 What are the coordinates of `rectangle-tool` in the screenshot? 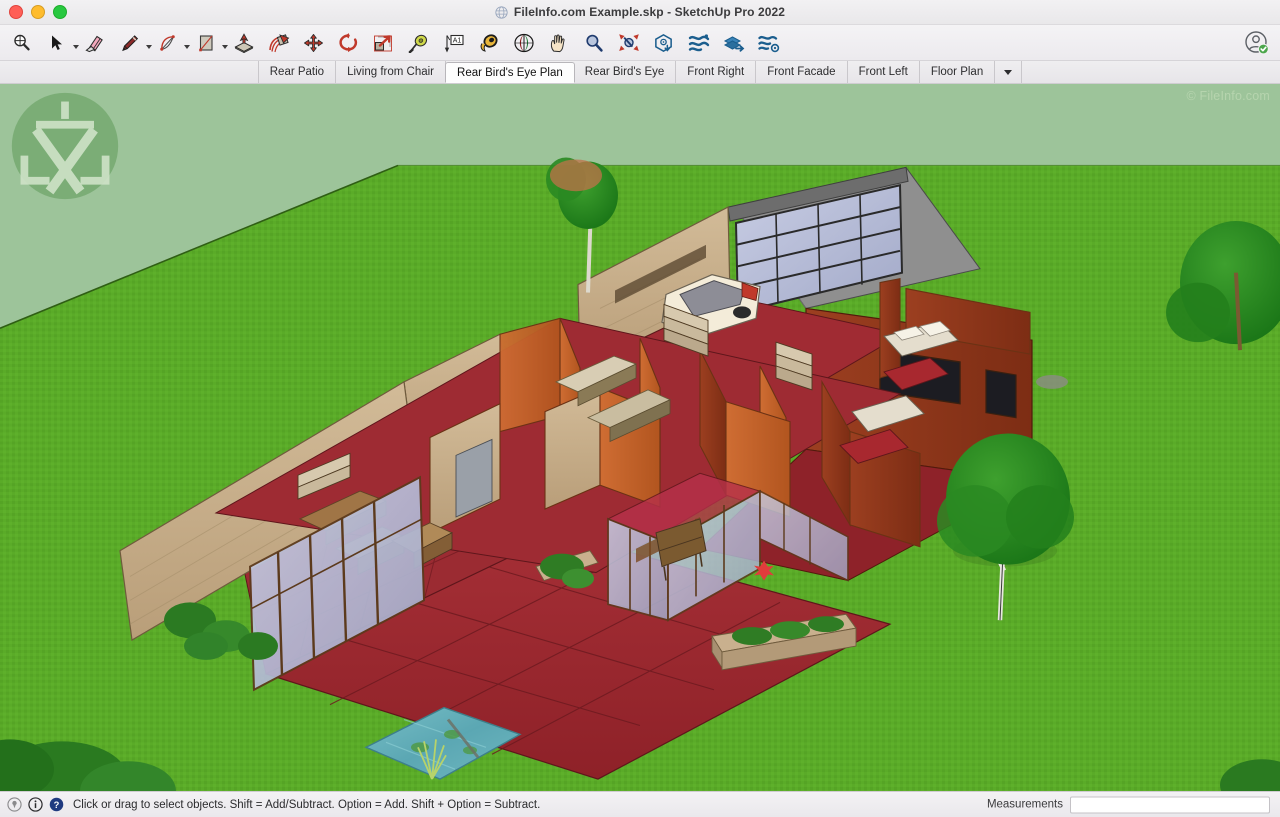 It's located at (205, 43).